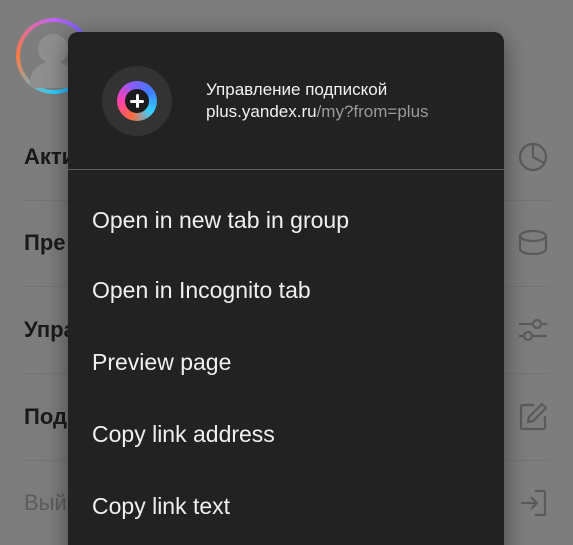  I want to click on favicon-inner, so click(137, 101).